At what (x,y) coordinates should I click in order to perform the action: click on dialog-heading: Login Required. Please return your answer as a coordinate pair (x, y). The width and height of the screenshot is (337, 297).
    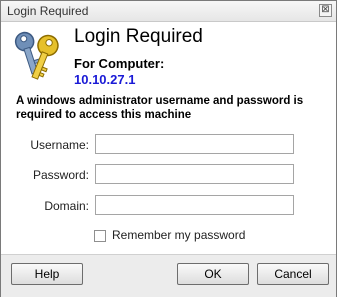
    Looking at the image, I should click on (138, 36).